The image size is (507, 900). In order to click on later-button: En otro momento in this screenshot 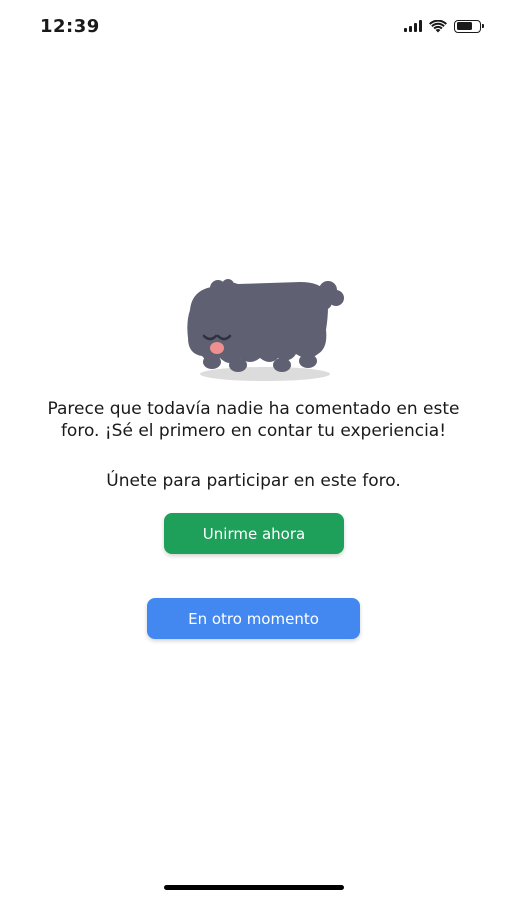, I will do `click(253, 618)`.